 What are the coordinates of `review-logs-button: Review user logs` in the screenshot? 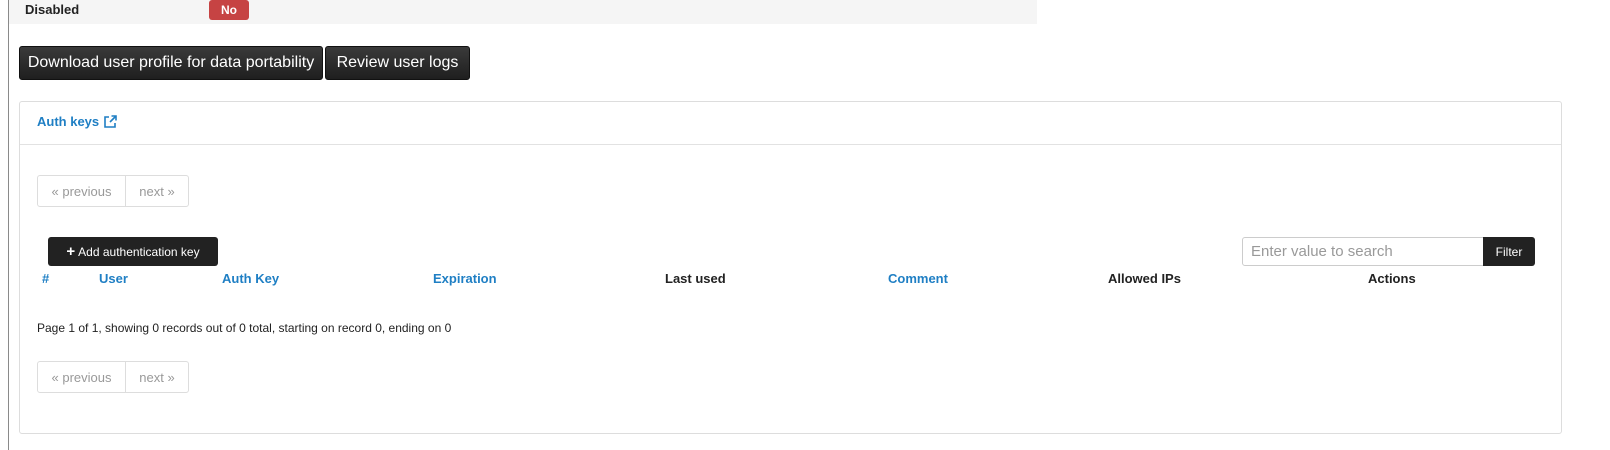 It's located at (397, 63).